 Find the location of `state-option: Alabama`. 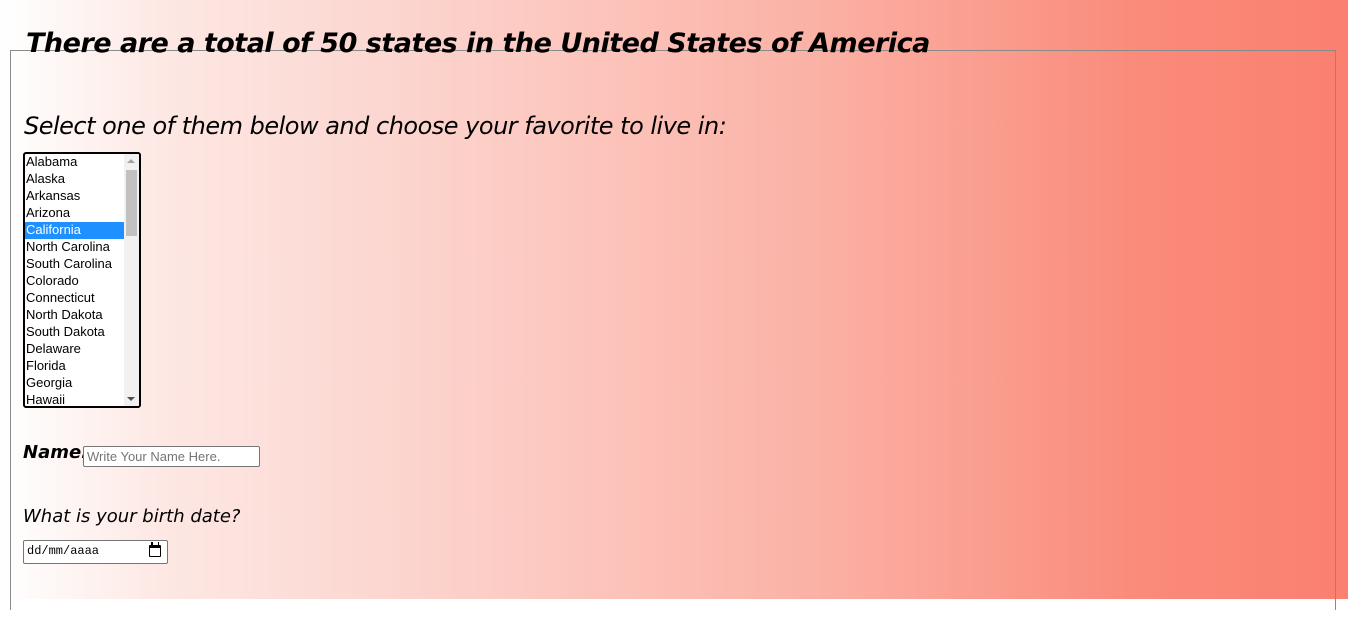

state-option: Alabama is located at coordinates (75, 162).